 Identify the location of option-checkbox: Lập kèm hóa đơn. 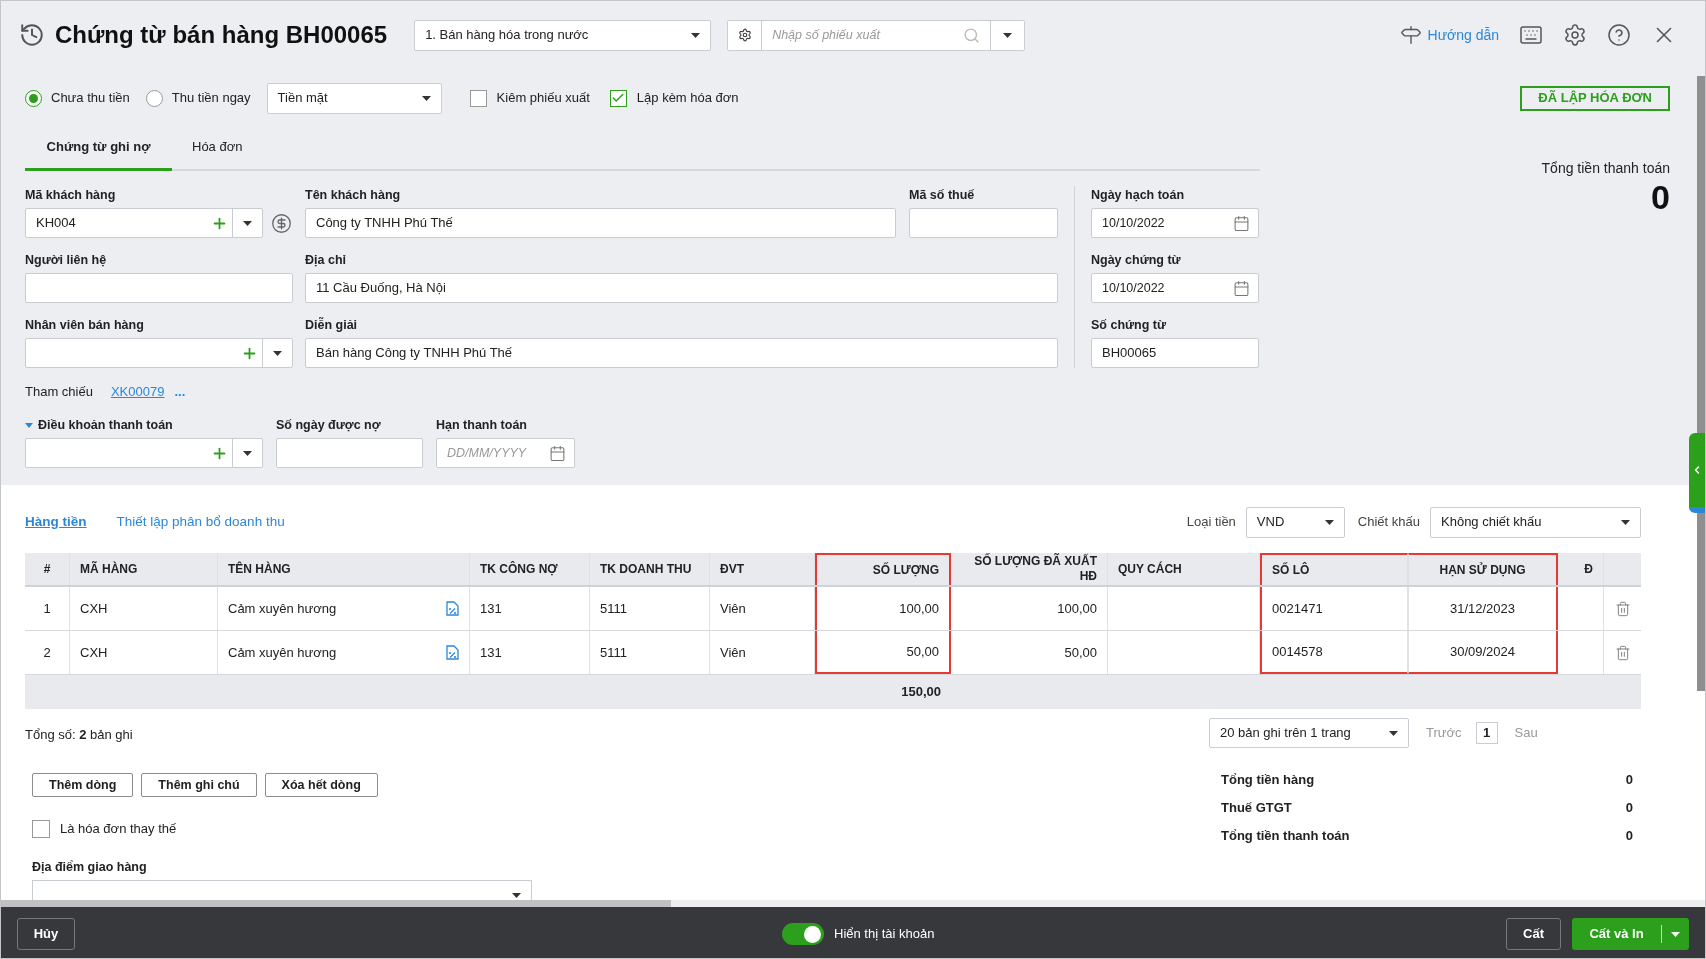
(674, 98).